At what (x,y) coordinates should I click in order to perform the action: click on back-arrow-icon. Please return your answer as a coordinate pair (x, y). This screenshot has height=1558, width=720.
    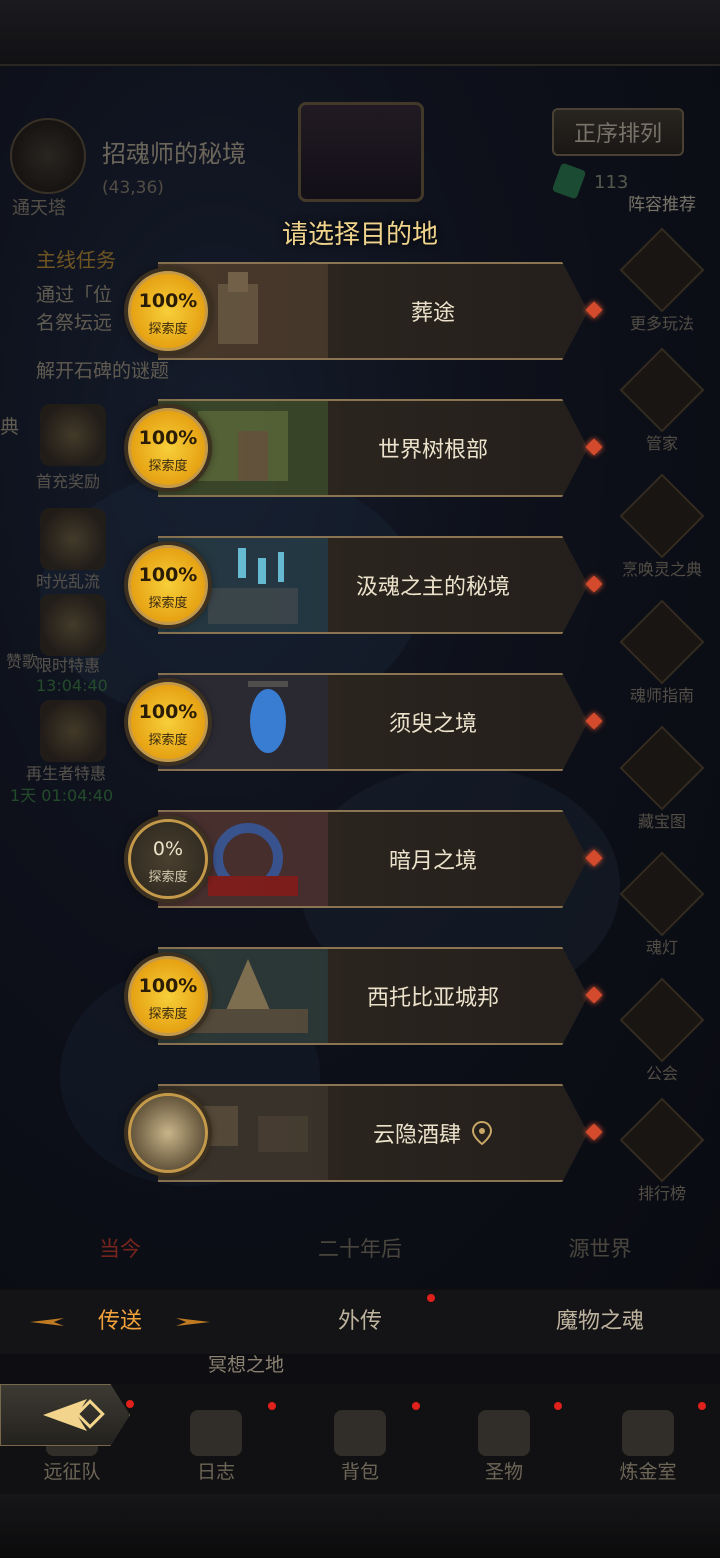
    Looking at the image, I should click on (74, 1415).